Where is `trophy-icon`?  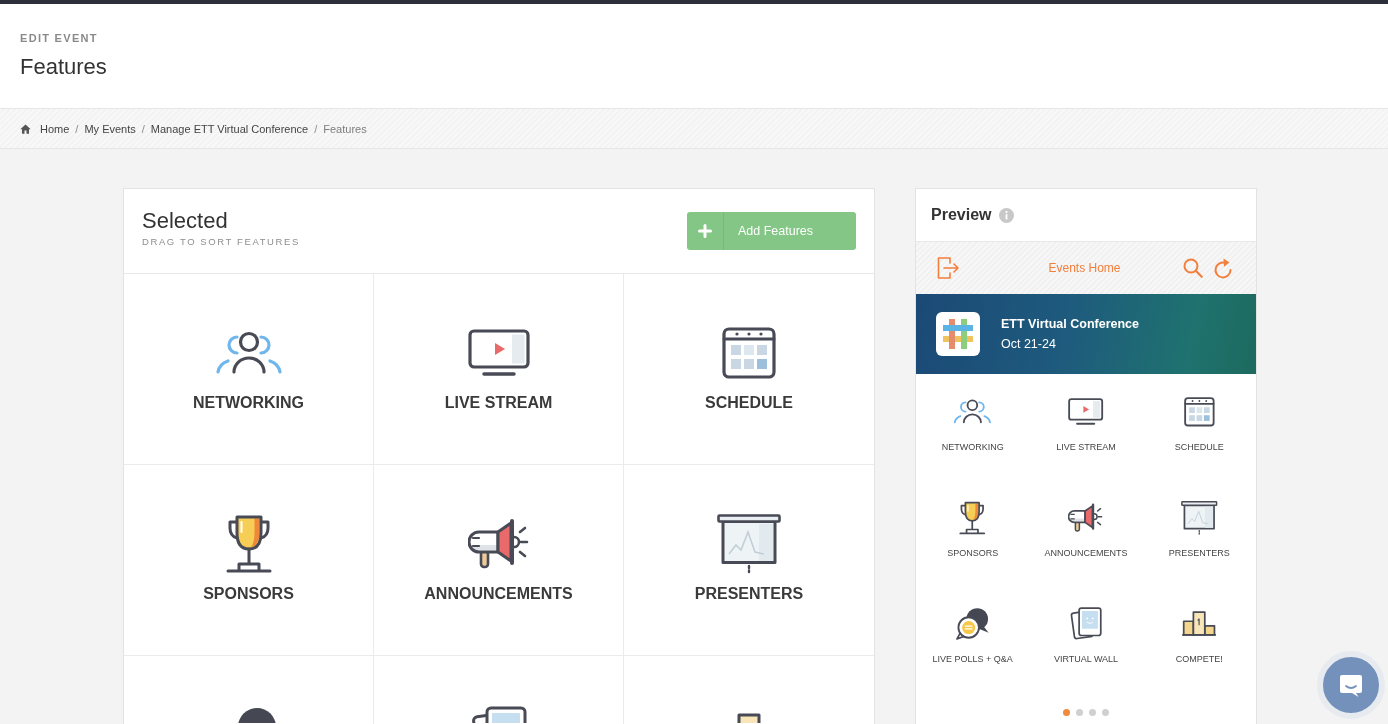 trophy-icon is located at coordinates (972, 518).